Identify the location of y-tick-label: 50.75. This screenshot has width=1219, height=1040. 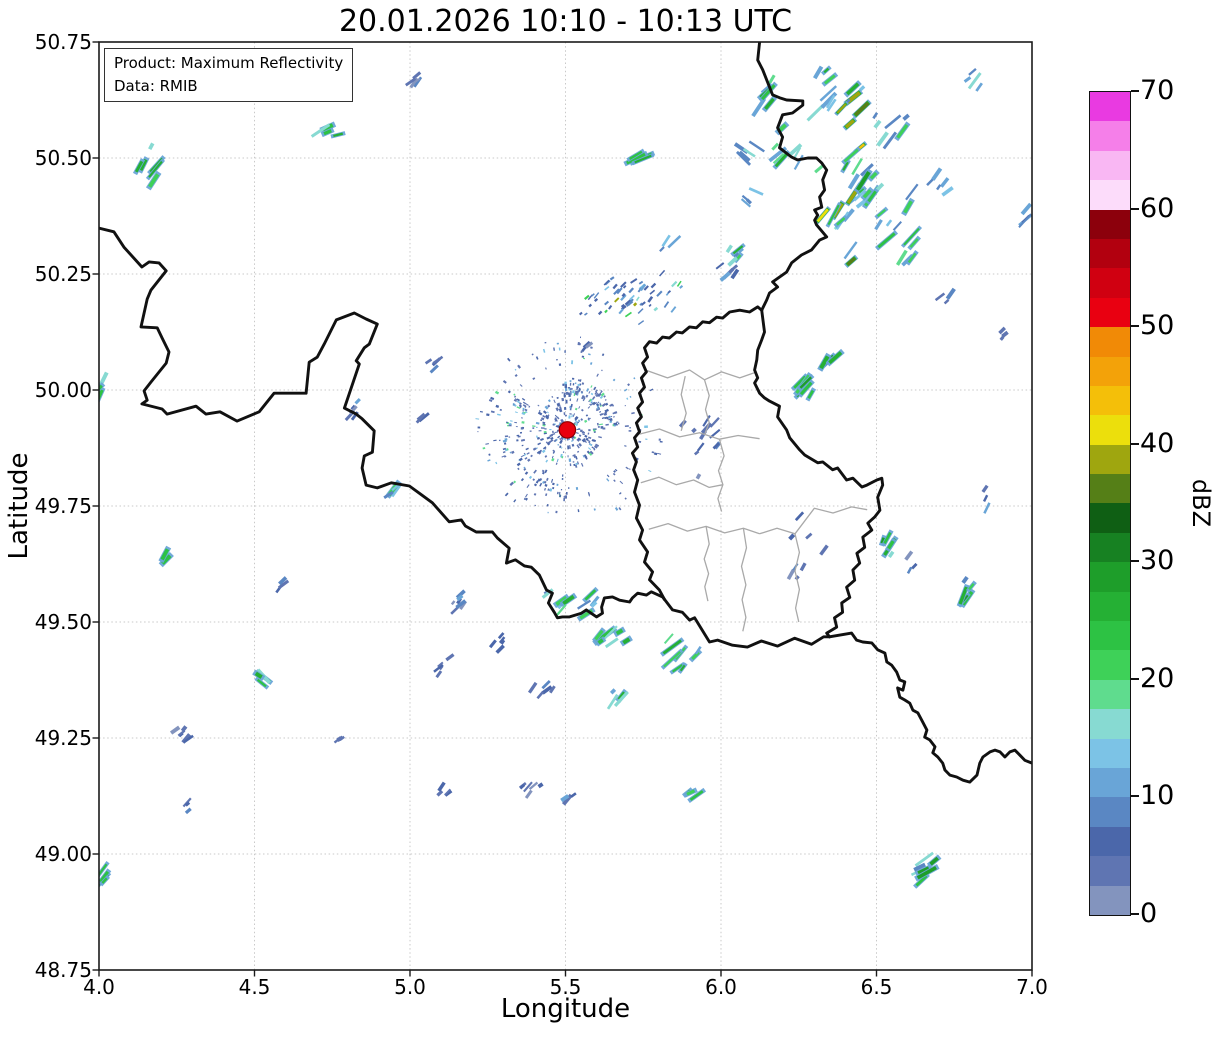
(63, 42).